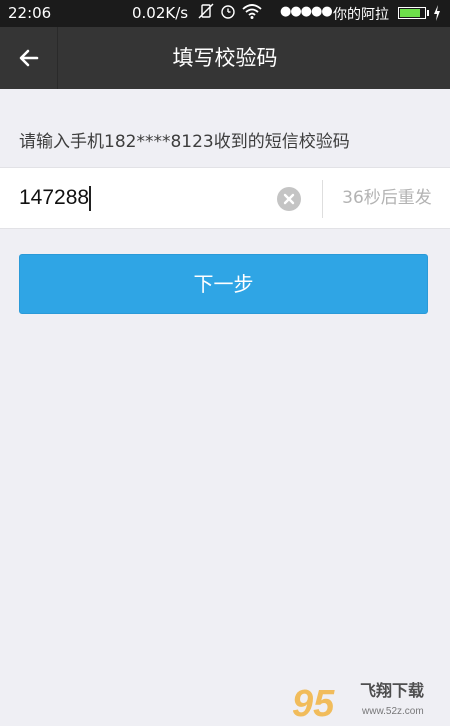 The height and width of the screenshot is (726, 450). I want to click on signal-strength: ●●●●●, so click(306, 11).